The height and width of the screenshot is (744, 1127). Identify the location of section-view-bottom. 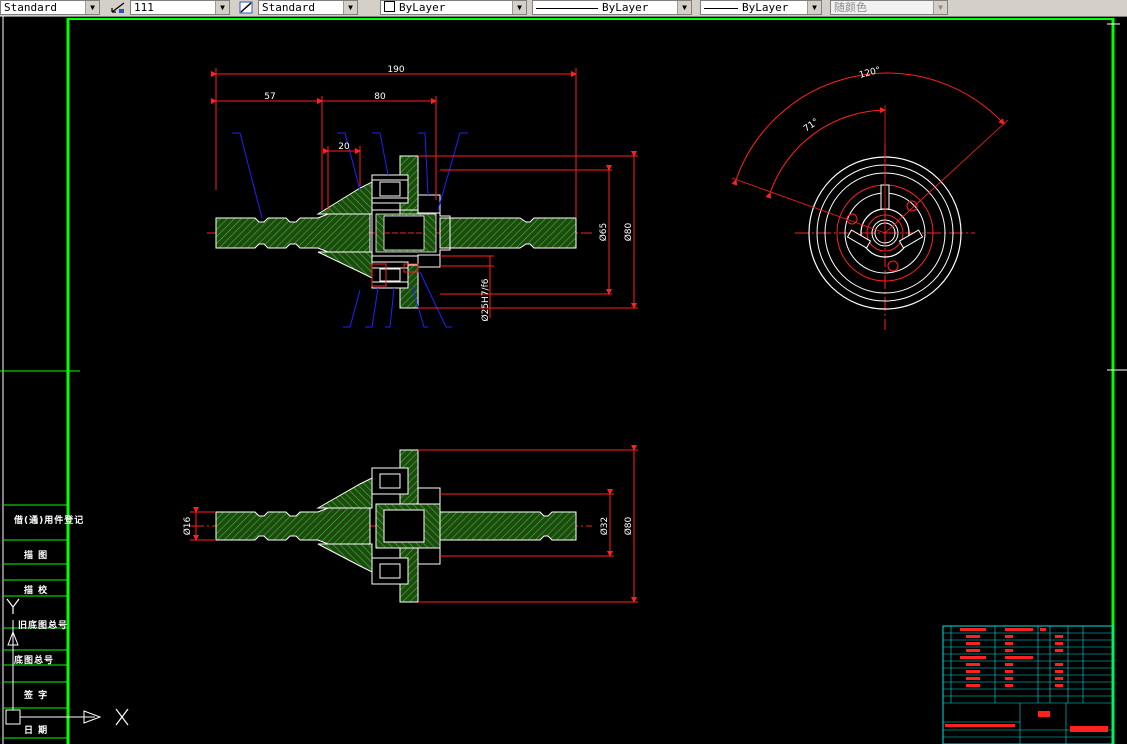
(391, 526).